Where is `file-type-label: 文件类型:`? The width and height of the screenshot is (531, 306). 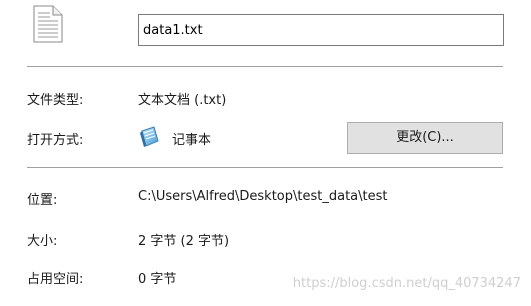 file-type-label: 文件类型: is located at coordinates (55, 100).